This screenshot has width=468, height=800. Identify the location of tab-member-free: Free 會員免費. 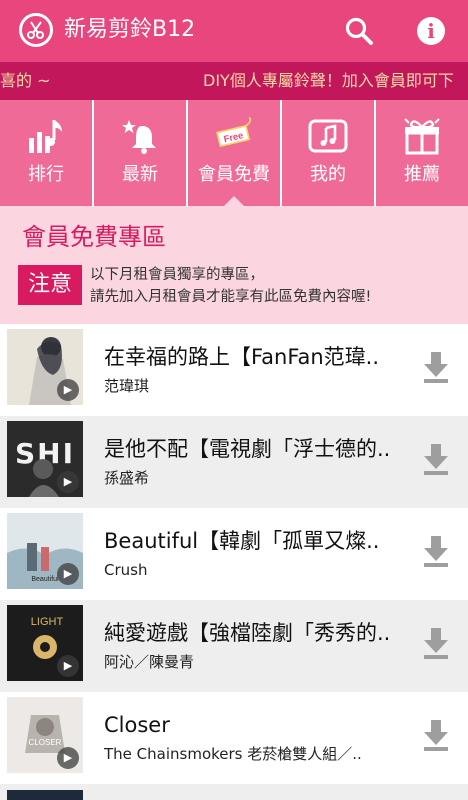
(235, 153).